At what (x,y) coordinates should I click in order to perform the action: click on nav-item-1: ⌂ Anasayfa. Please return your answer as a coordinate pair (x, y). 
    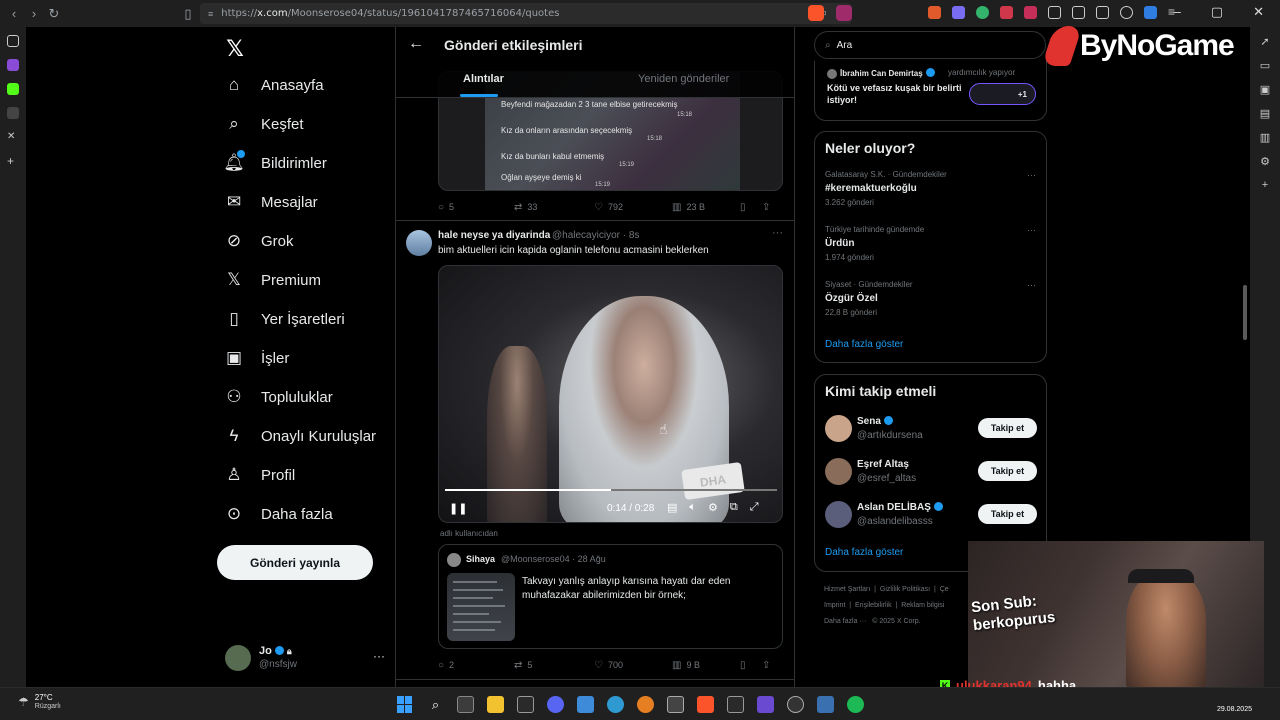
    Looking at the image, I should click on (272, 85).